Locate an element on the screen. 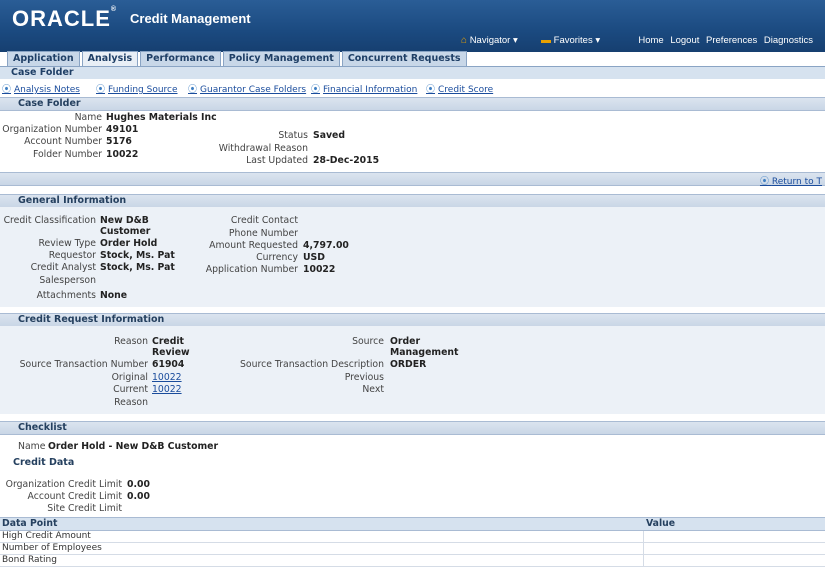  funding-source-link: ⦿ Funding Source is located at coordinates (137, 88).